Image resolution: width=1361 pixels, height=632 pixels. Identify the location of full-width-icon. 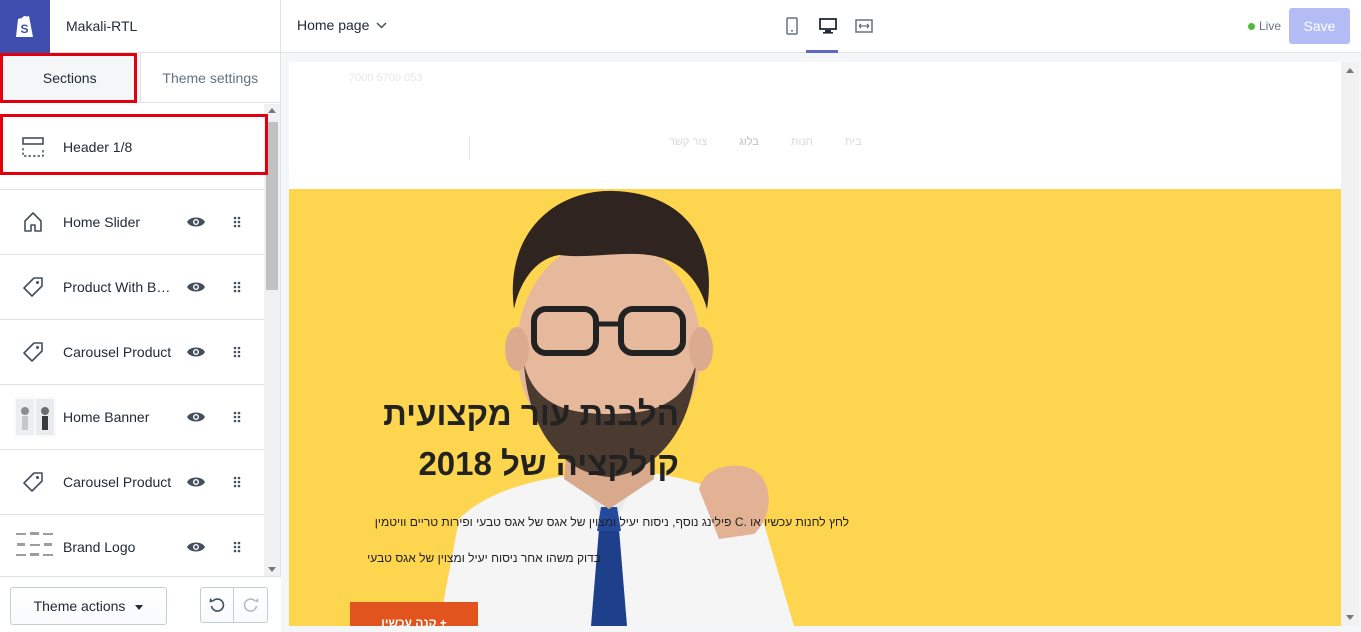
(864, 26).